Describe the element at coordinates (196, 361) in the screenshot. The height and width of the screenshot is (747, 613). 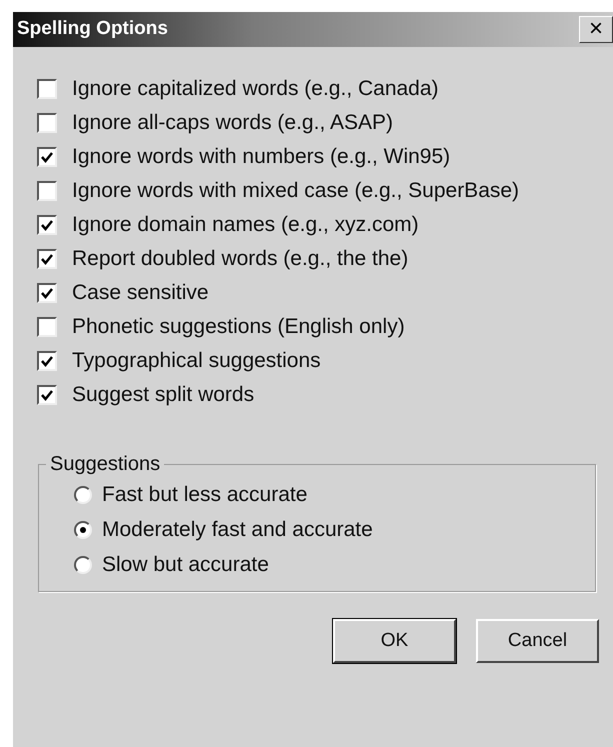
I see `option-label: Typographical suggestions` at that location.